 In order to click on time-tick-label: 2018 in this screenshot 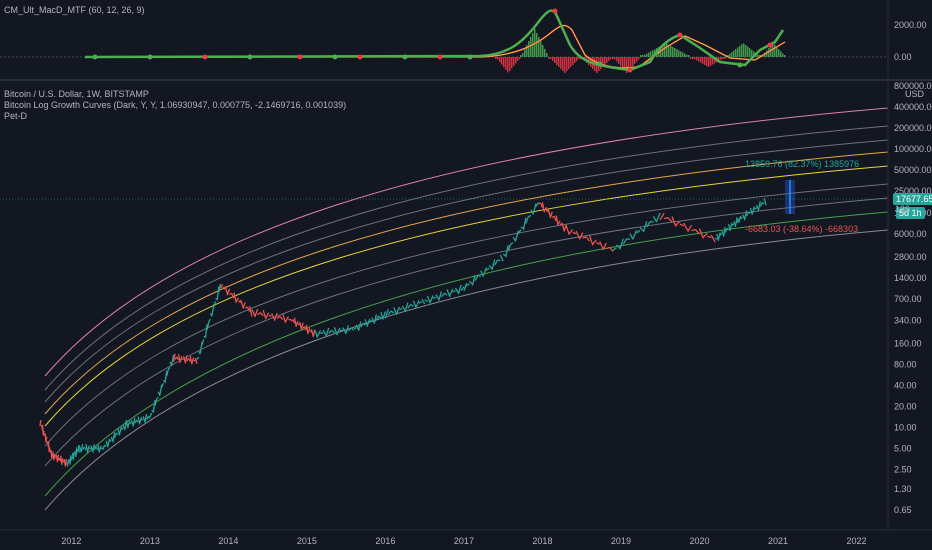, I will do `click(542, 541)`.